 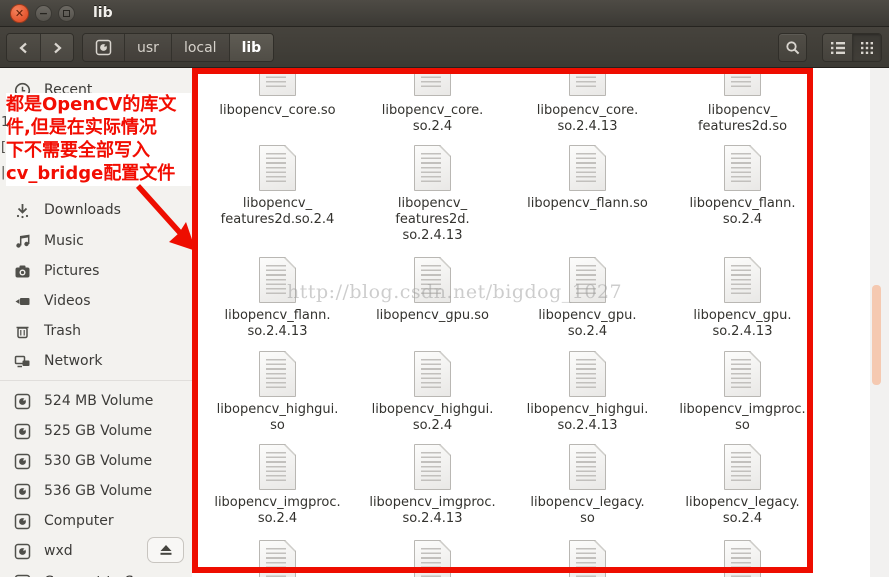 I want to click on sidebar-volume-525gb: 525 GB Volume, so click(x=96, y=431).